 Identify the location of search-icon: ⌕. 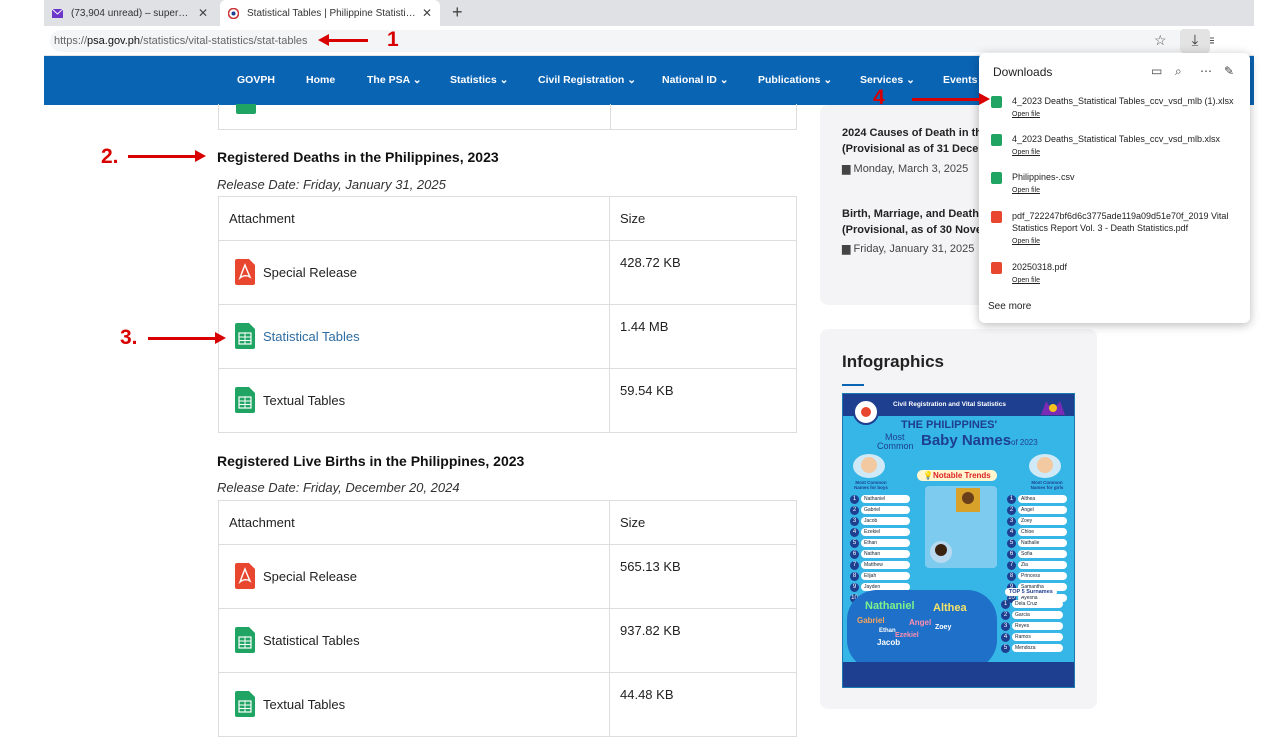
(1178, 71).